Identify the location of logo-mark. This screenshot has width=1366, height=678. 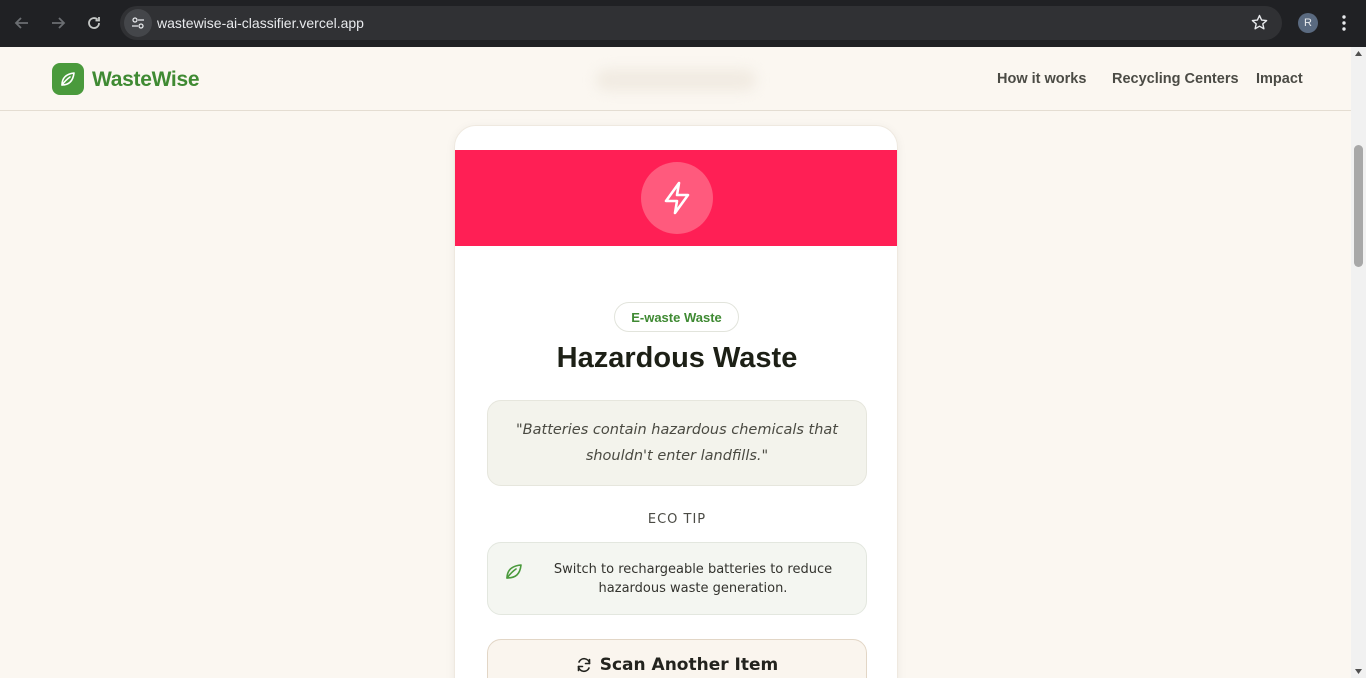
(68, 79).